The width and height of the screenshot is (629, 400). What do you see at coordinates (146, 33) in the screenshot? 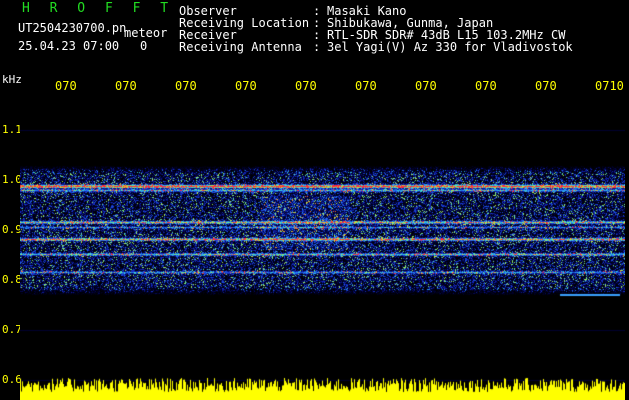
I see `tag-label: meteor` at bounding box center [146, 33].